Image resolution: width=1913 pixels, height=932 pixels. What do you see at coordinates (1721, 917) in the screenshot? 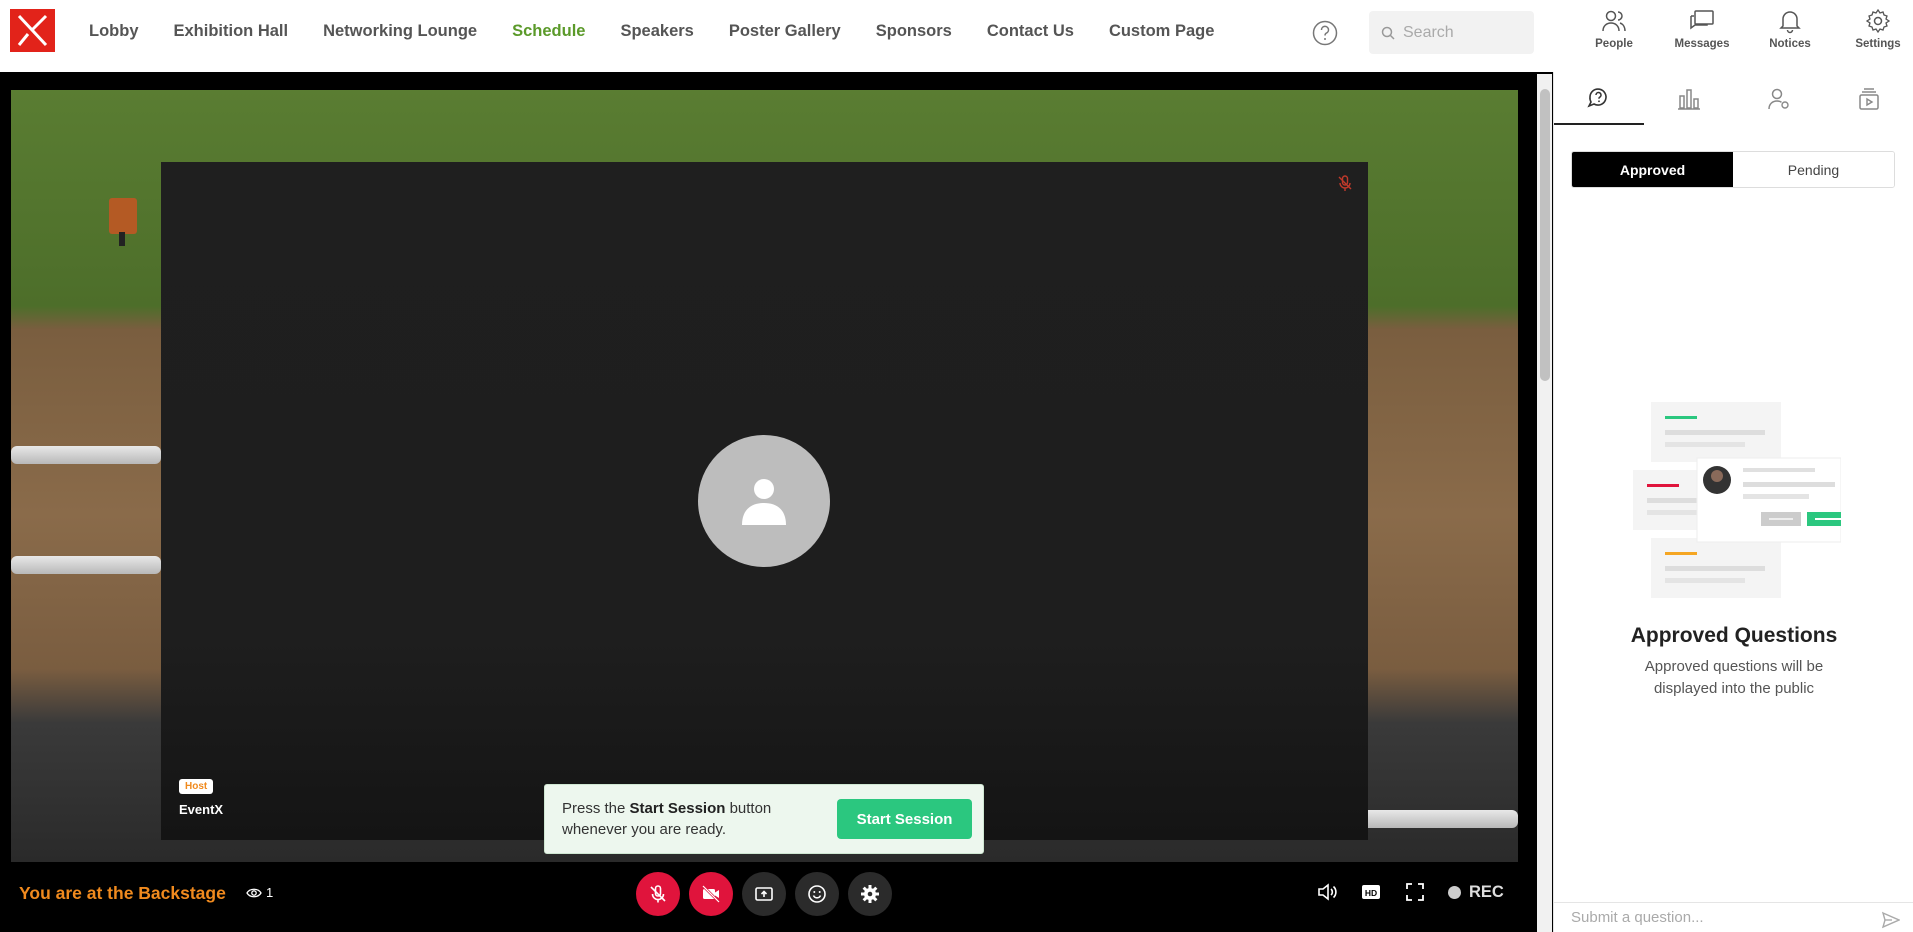
I see `question-input` at bounding box center [1721, 917].